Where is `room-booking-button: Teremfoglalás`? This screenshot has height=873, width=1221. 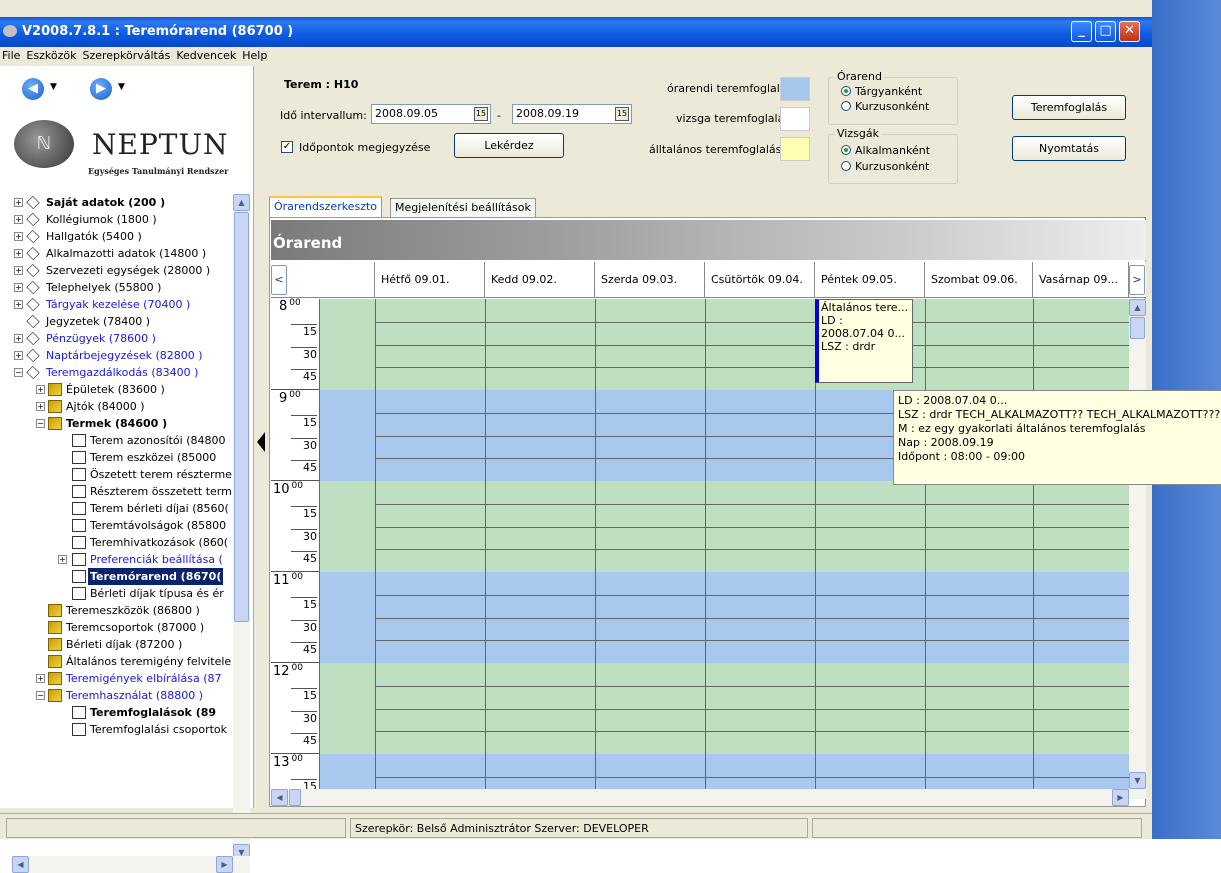
room-booking-button: Teremfoglalás is located at coordinates (1069, 107).